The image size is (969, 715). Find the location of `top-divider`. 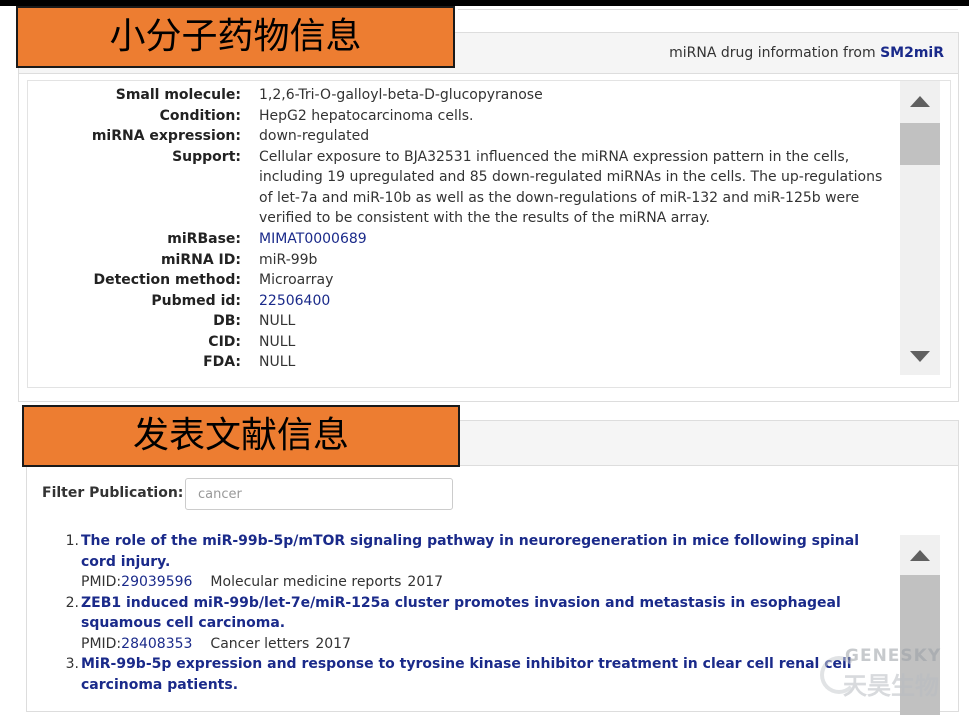

top-divider is located at coordinates (708, 9).